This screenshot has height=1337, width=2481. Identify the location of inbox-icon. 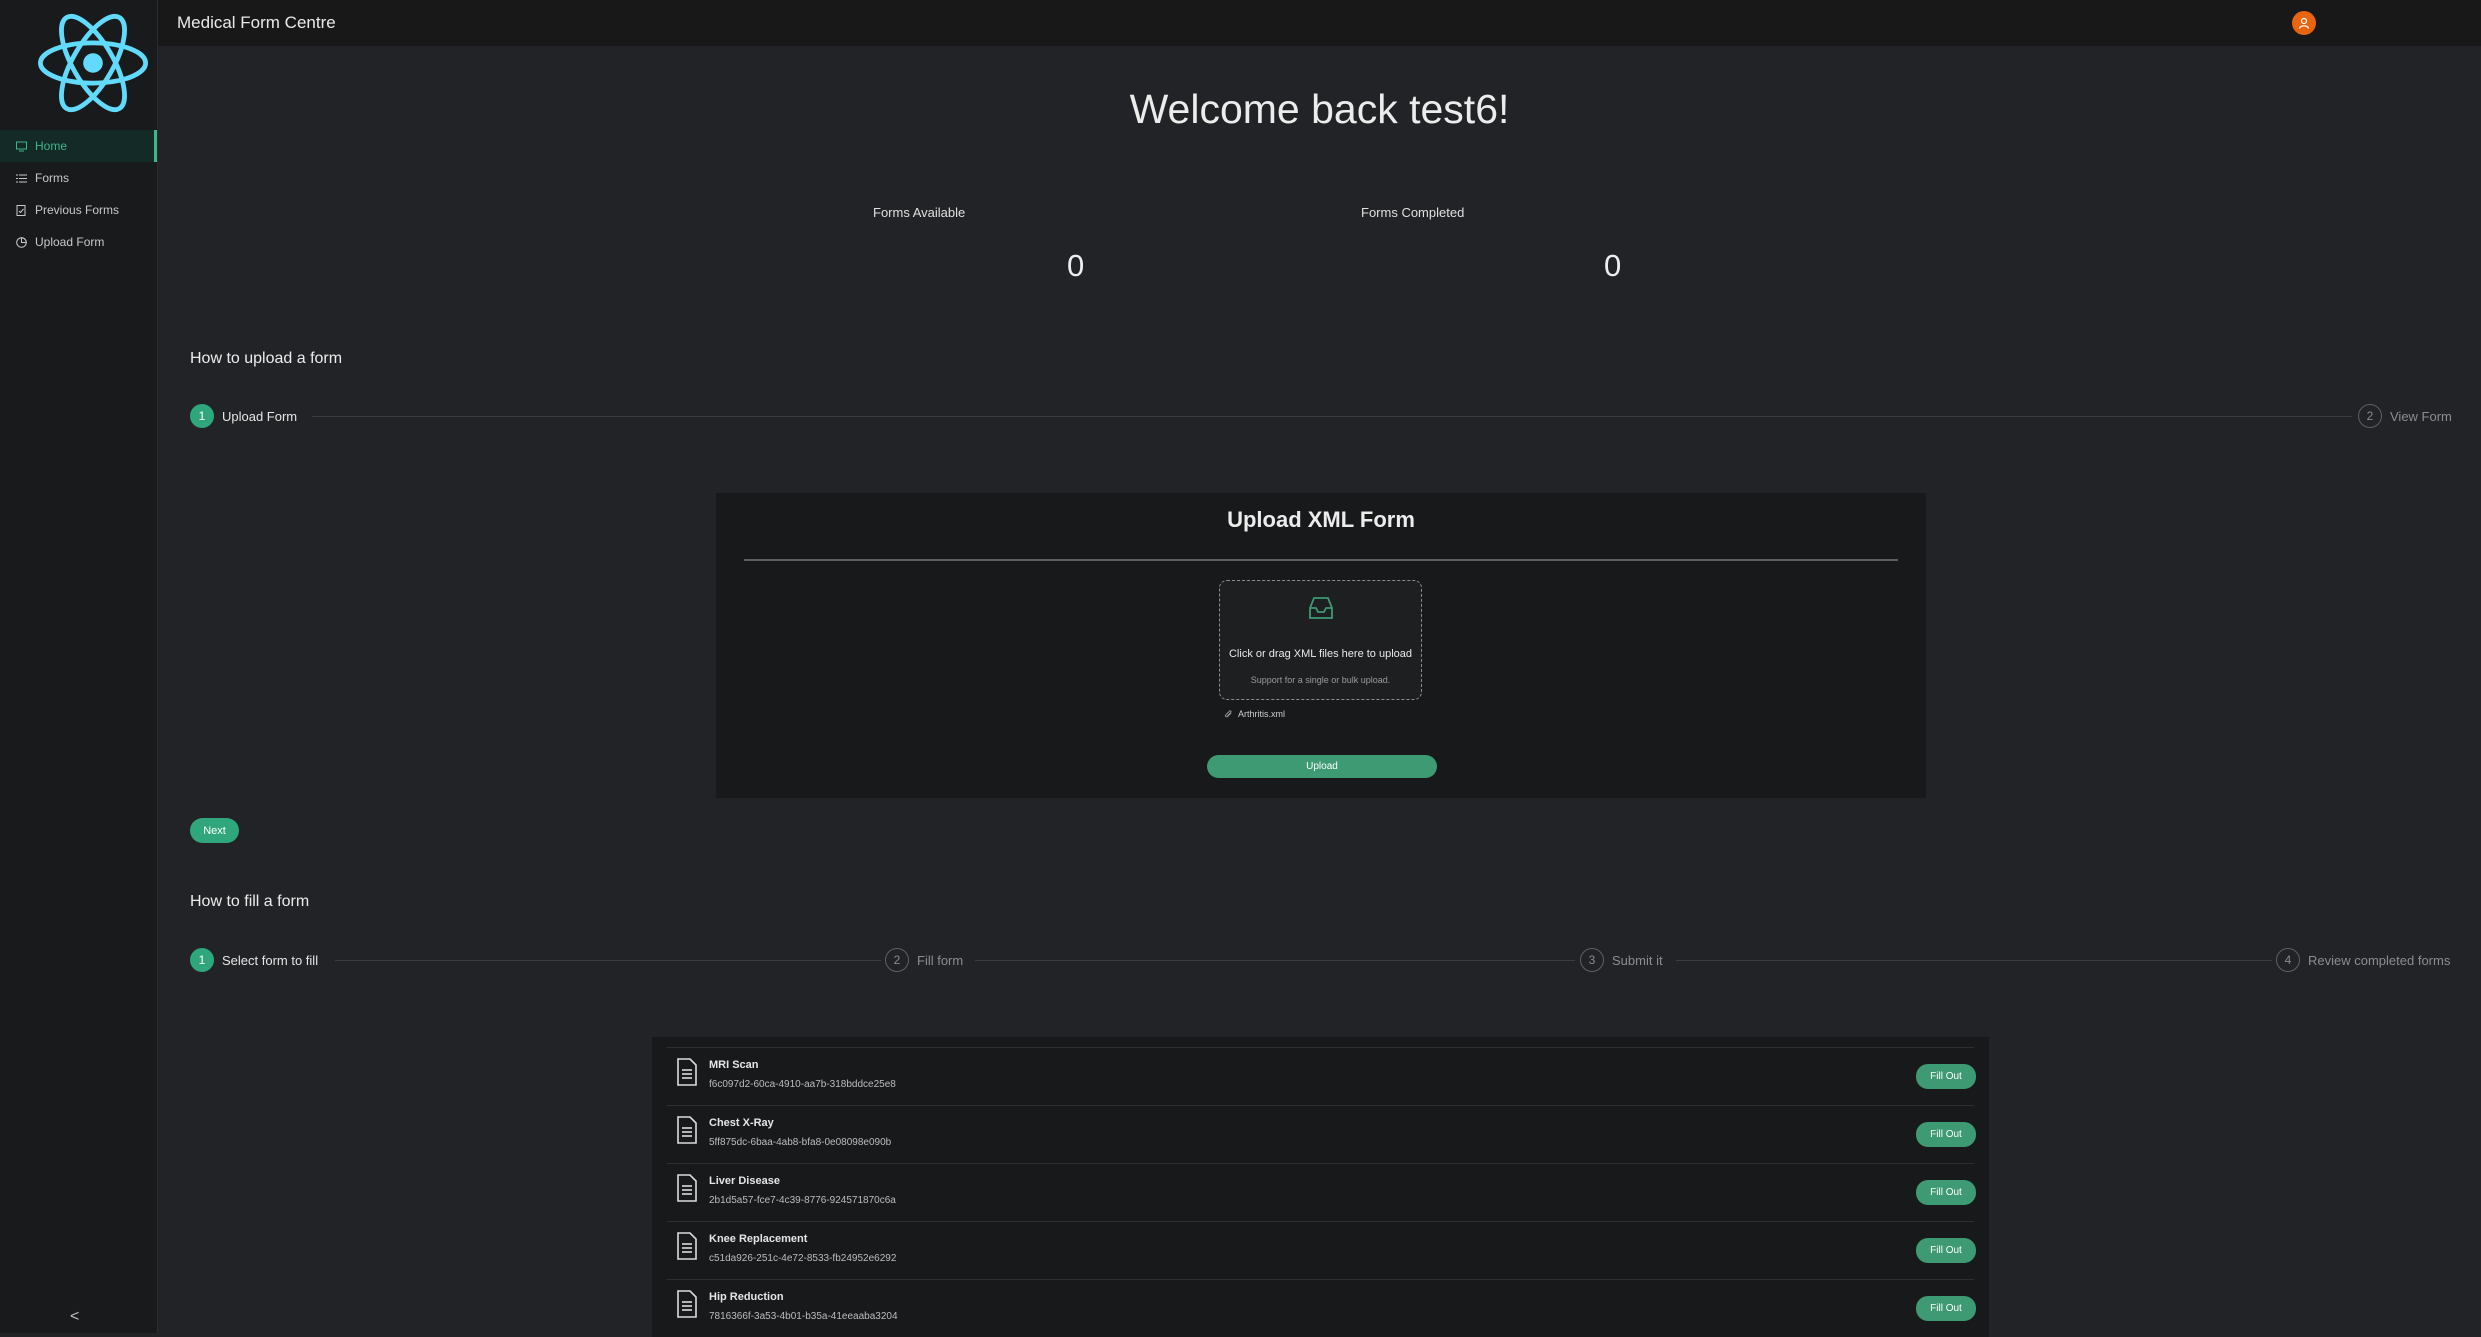
(1321, 608).